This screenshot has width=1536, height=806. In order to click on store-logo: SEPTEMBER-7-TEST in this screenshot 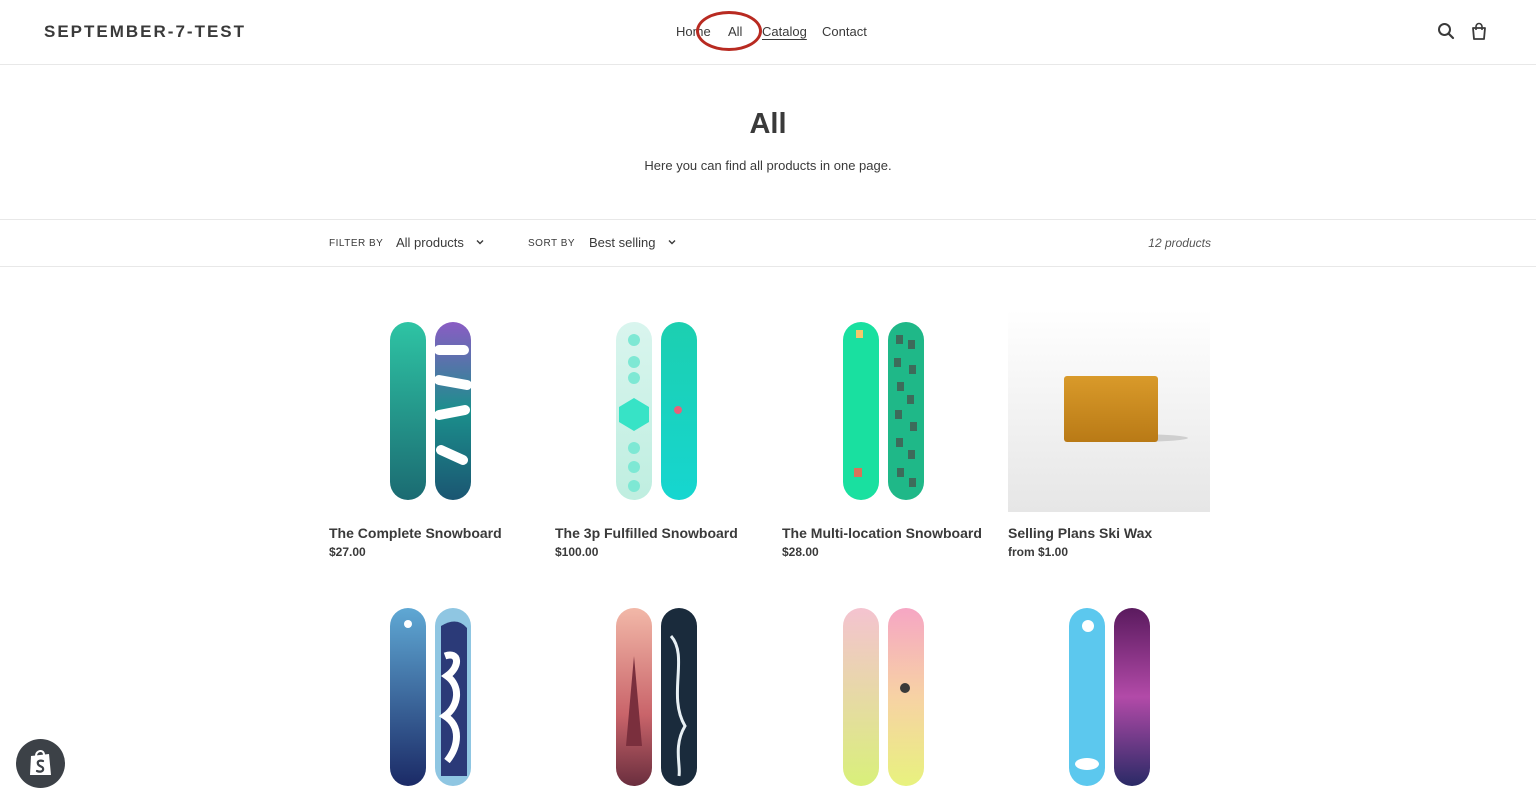, I will do `click(145, 32)`.